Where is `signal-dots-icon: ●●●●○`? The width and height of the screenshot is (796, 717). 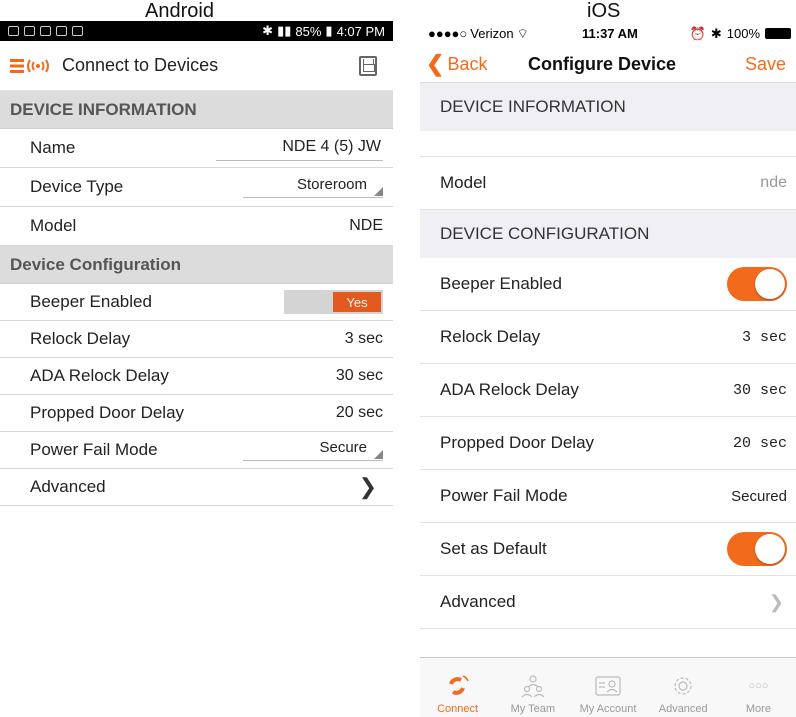 signal-dots-icon: ●●●●○ is located at coordinates (448, 33).